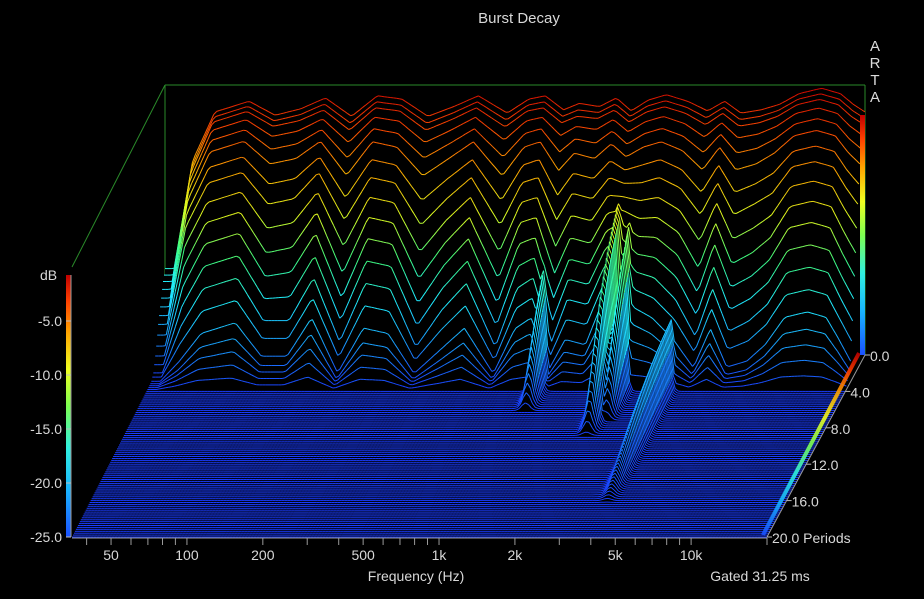 The height and width of the screenshot is (599, 924). I want to click on frame-diagonal-edge, so click(118, 176).